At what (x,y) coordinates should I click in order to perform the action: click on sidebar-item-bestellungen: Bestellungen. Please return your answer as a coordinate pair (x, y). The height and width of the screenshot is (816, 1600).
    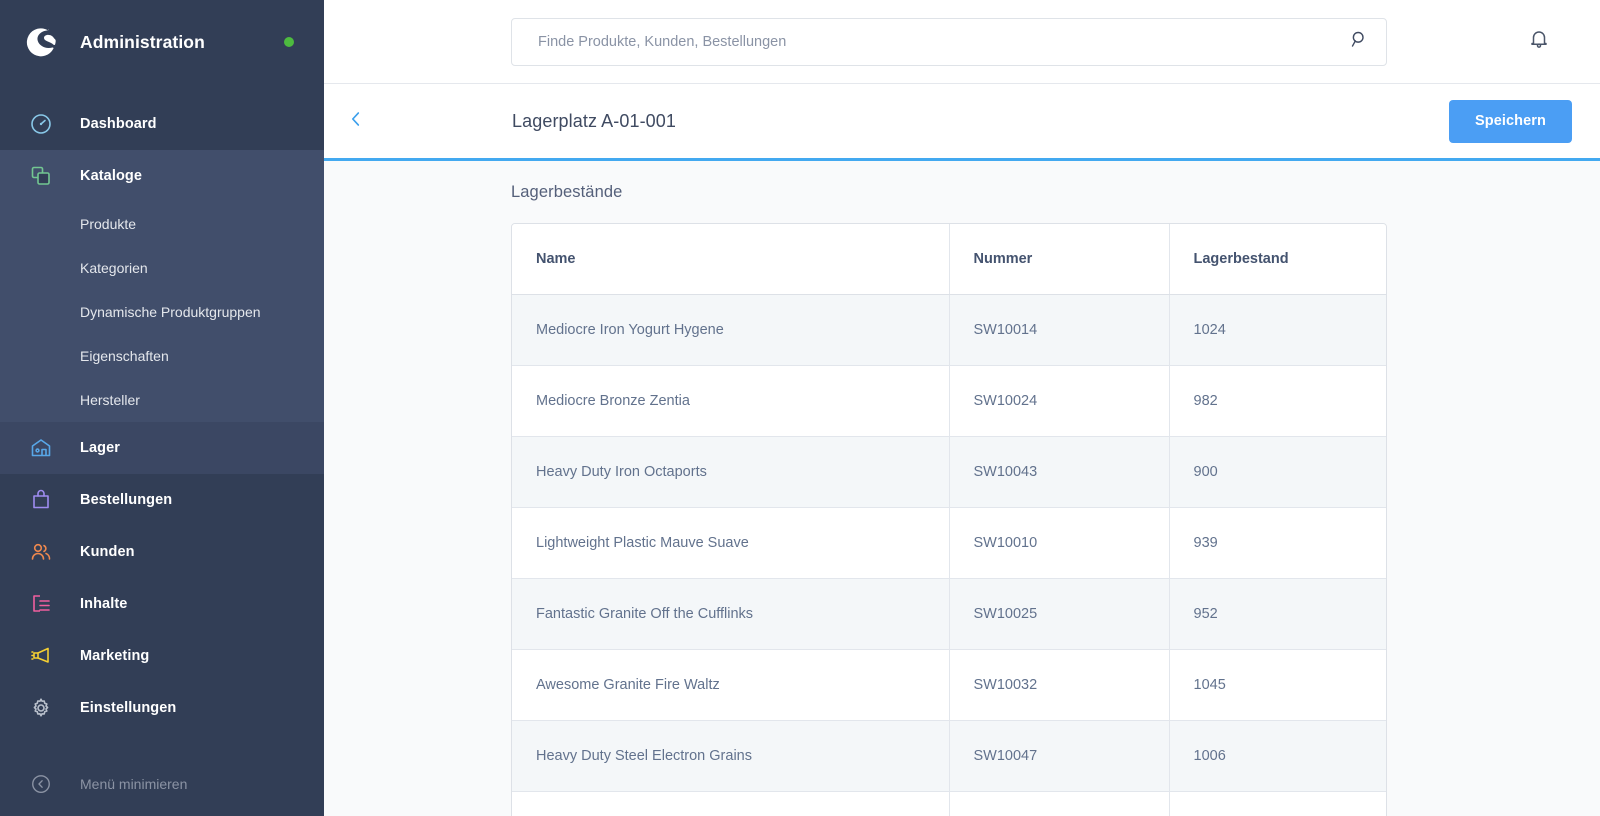
    Looking at the image, I should click on (162, 500).